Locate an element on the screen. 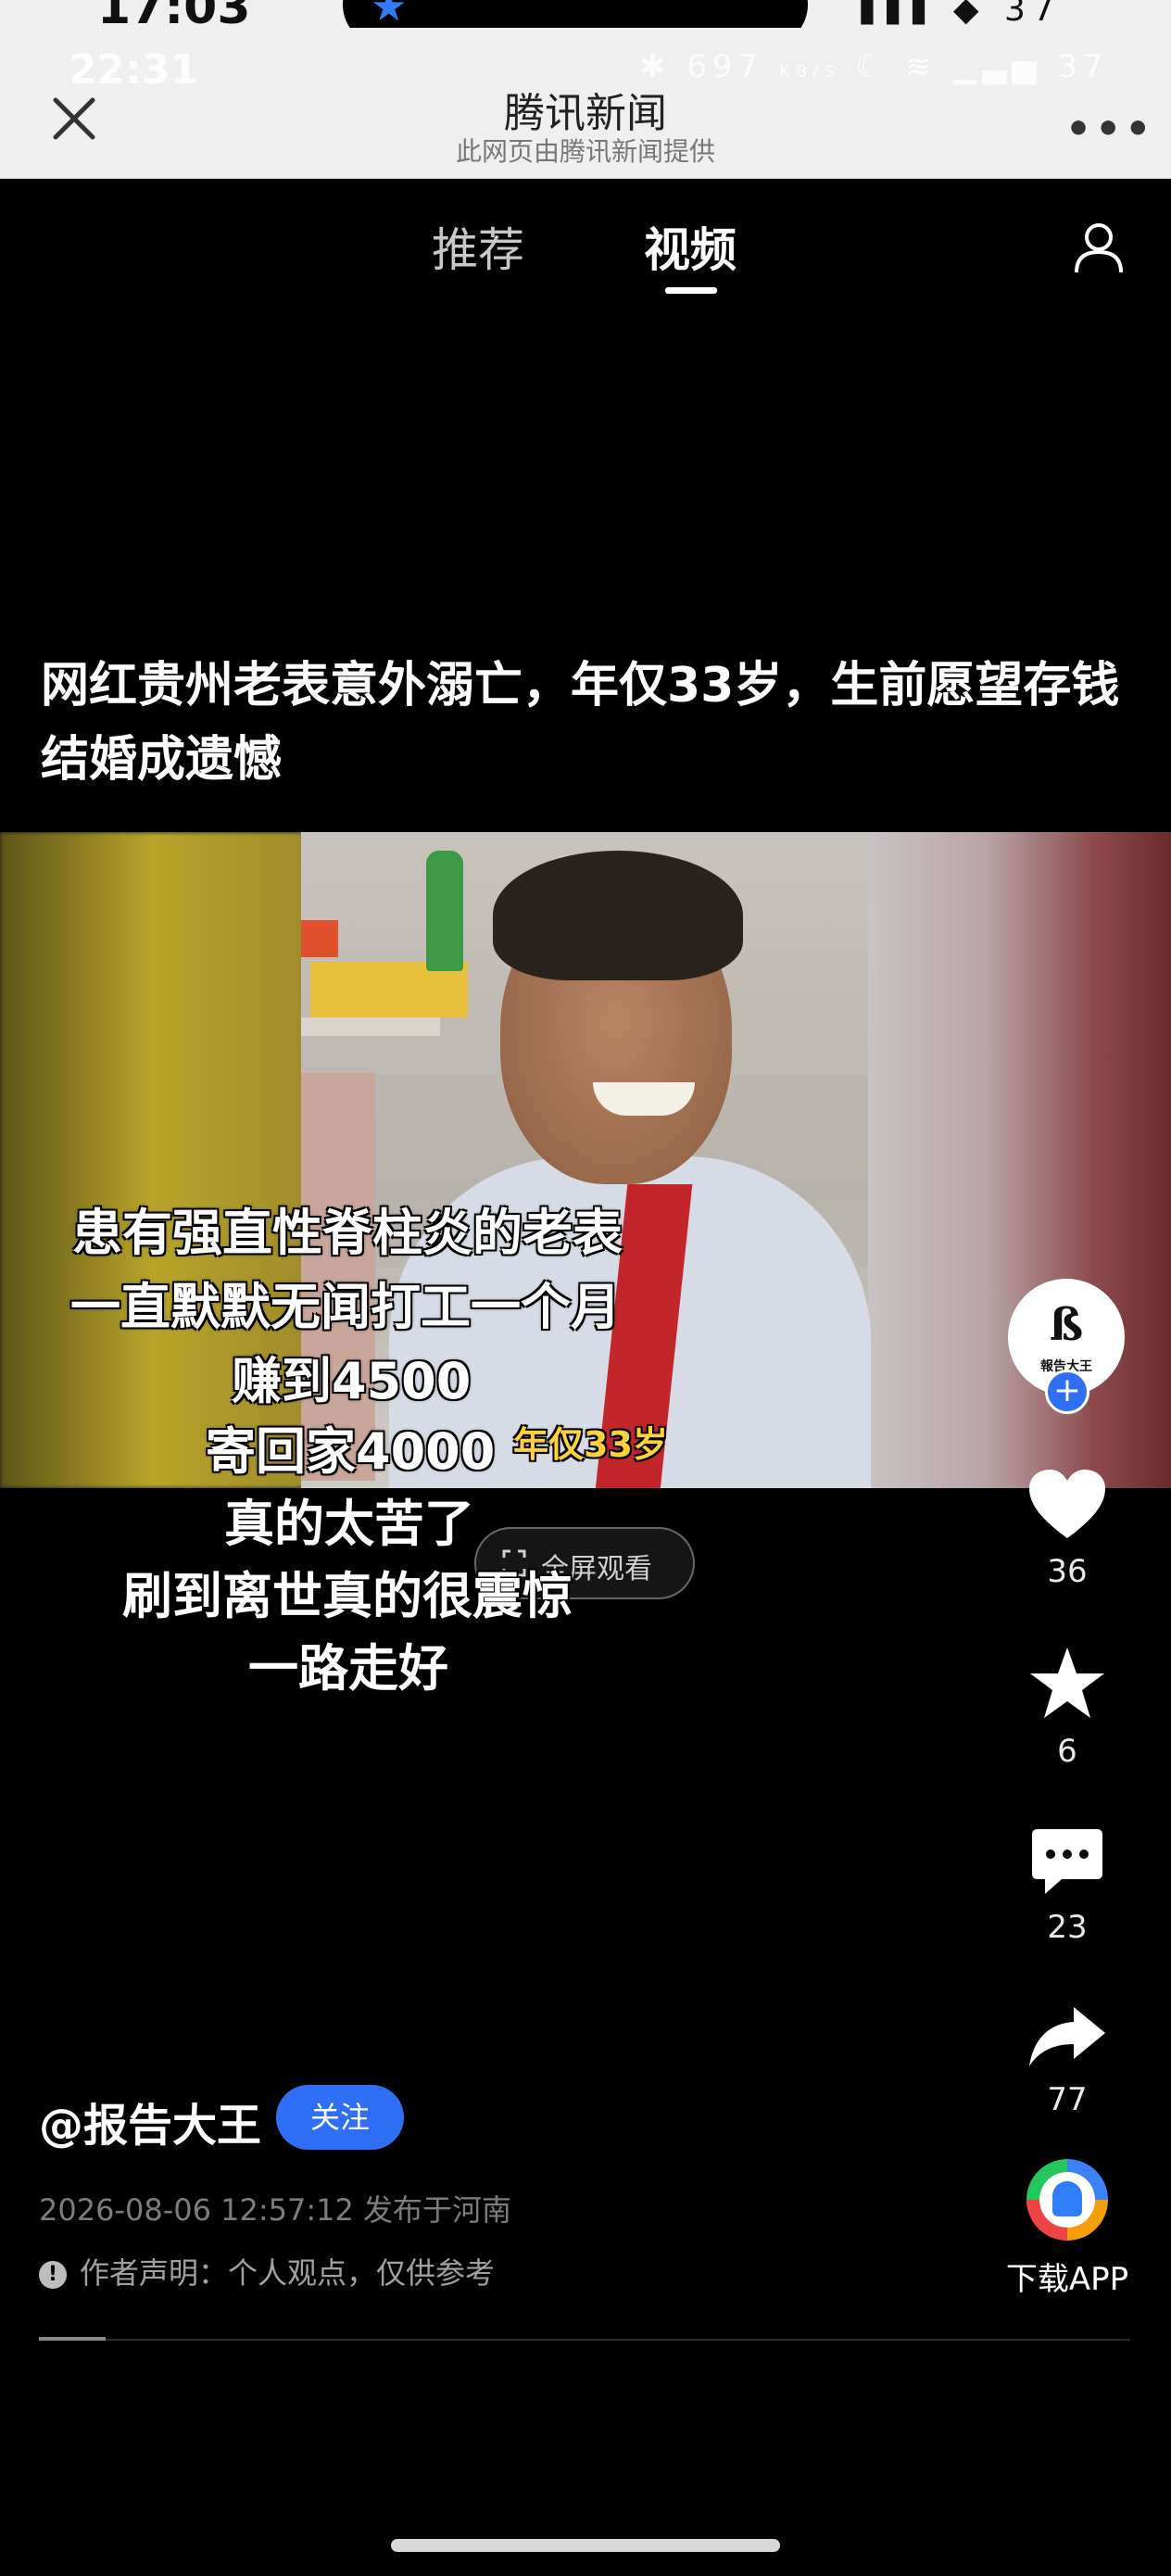 This screenshot has height=2576, width=1171. author-name: @报告大王 is located at coordinates (150, 2121).